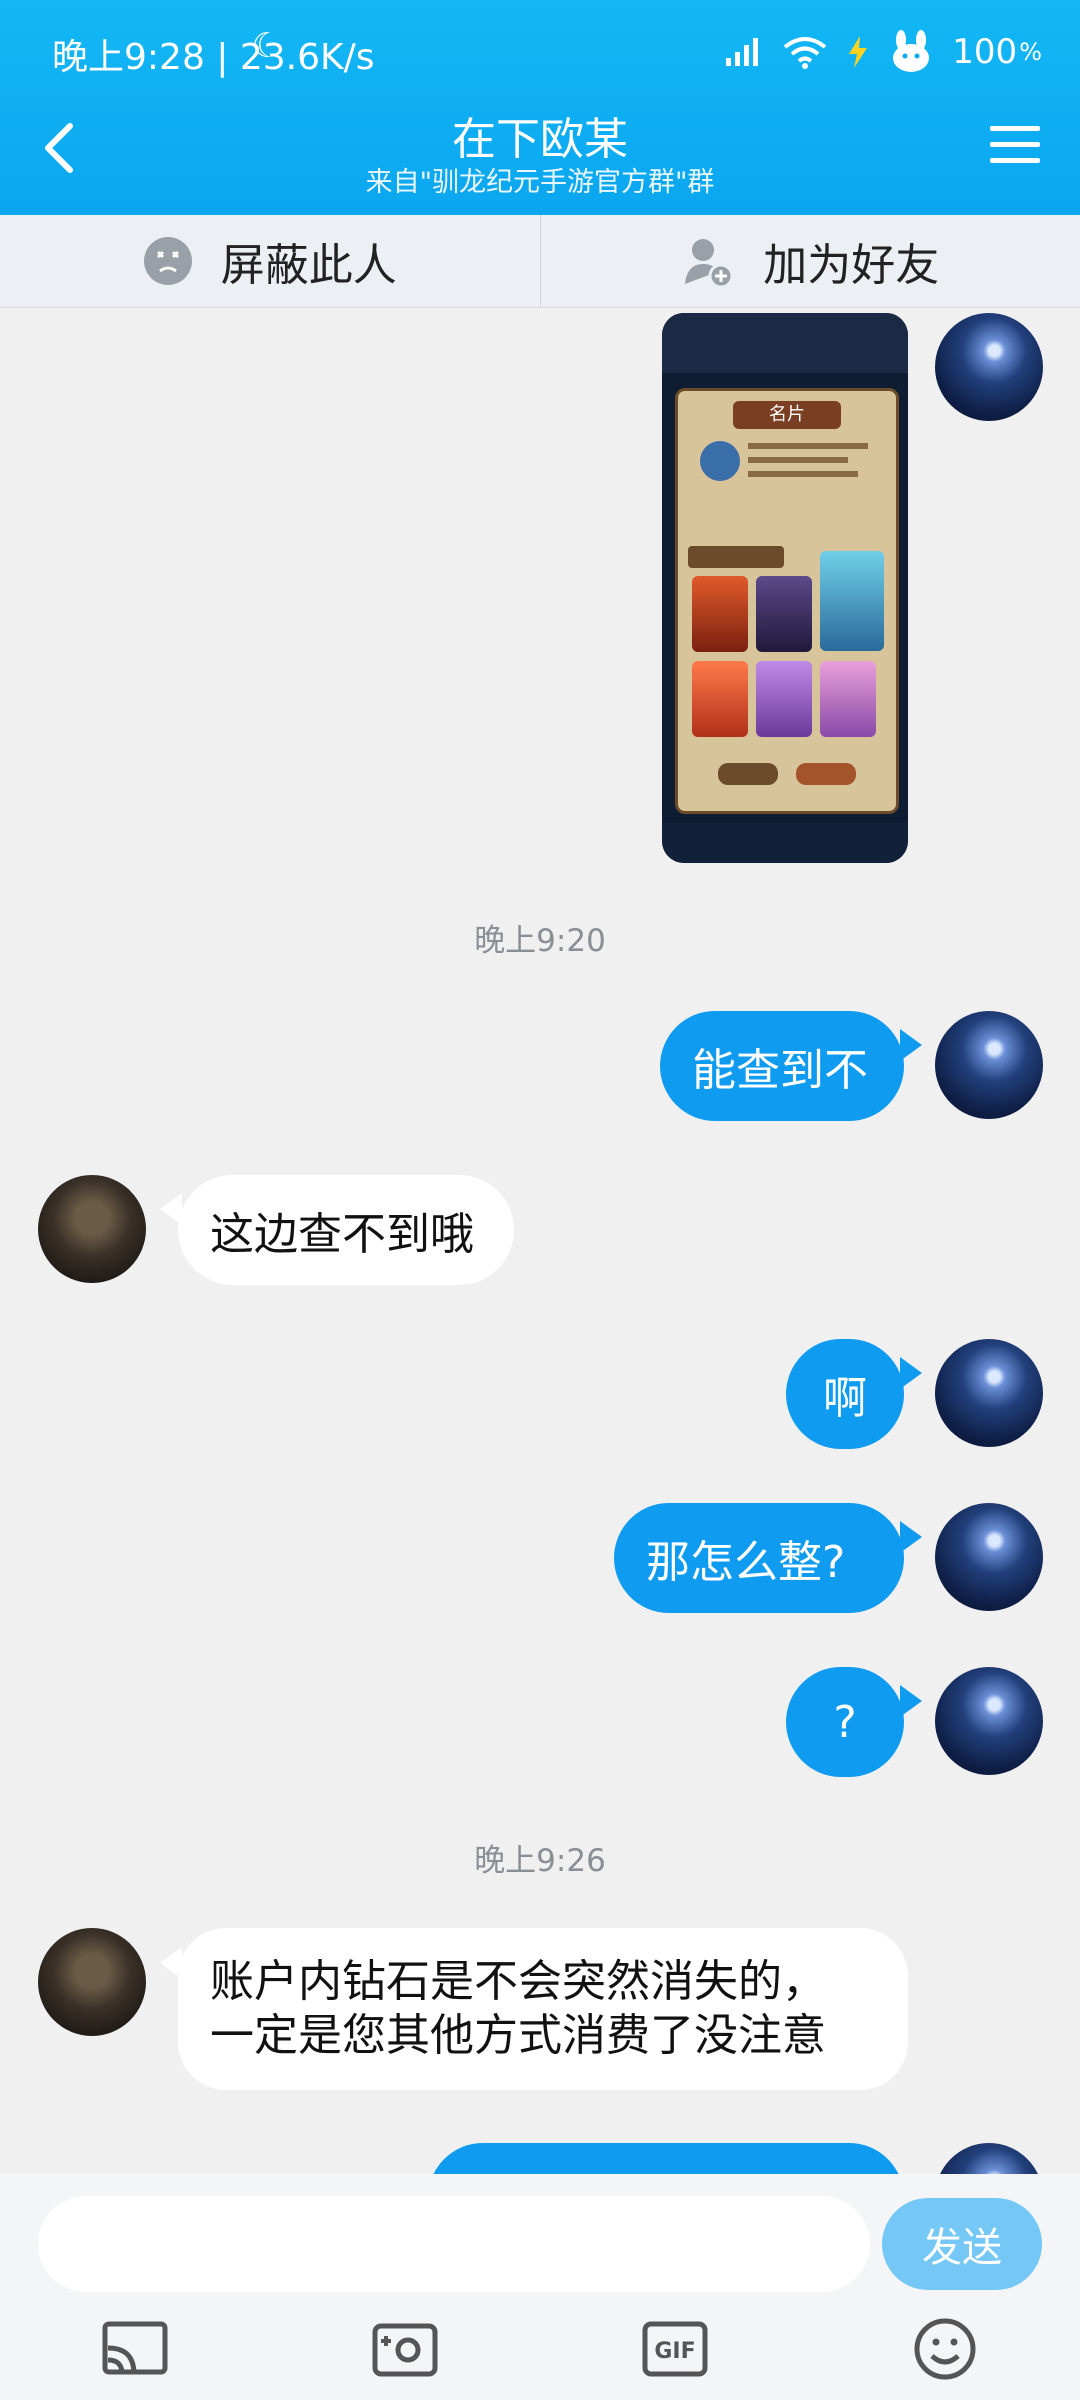  I want to click on signal-icon, so click(742, 52).